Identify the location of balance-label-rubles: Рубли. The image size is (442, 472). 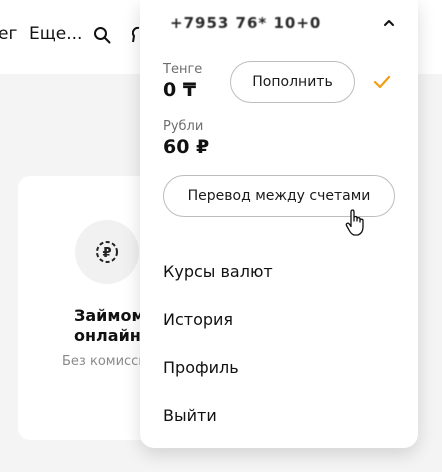
(183, 126).